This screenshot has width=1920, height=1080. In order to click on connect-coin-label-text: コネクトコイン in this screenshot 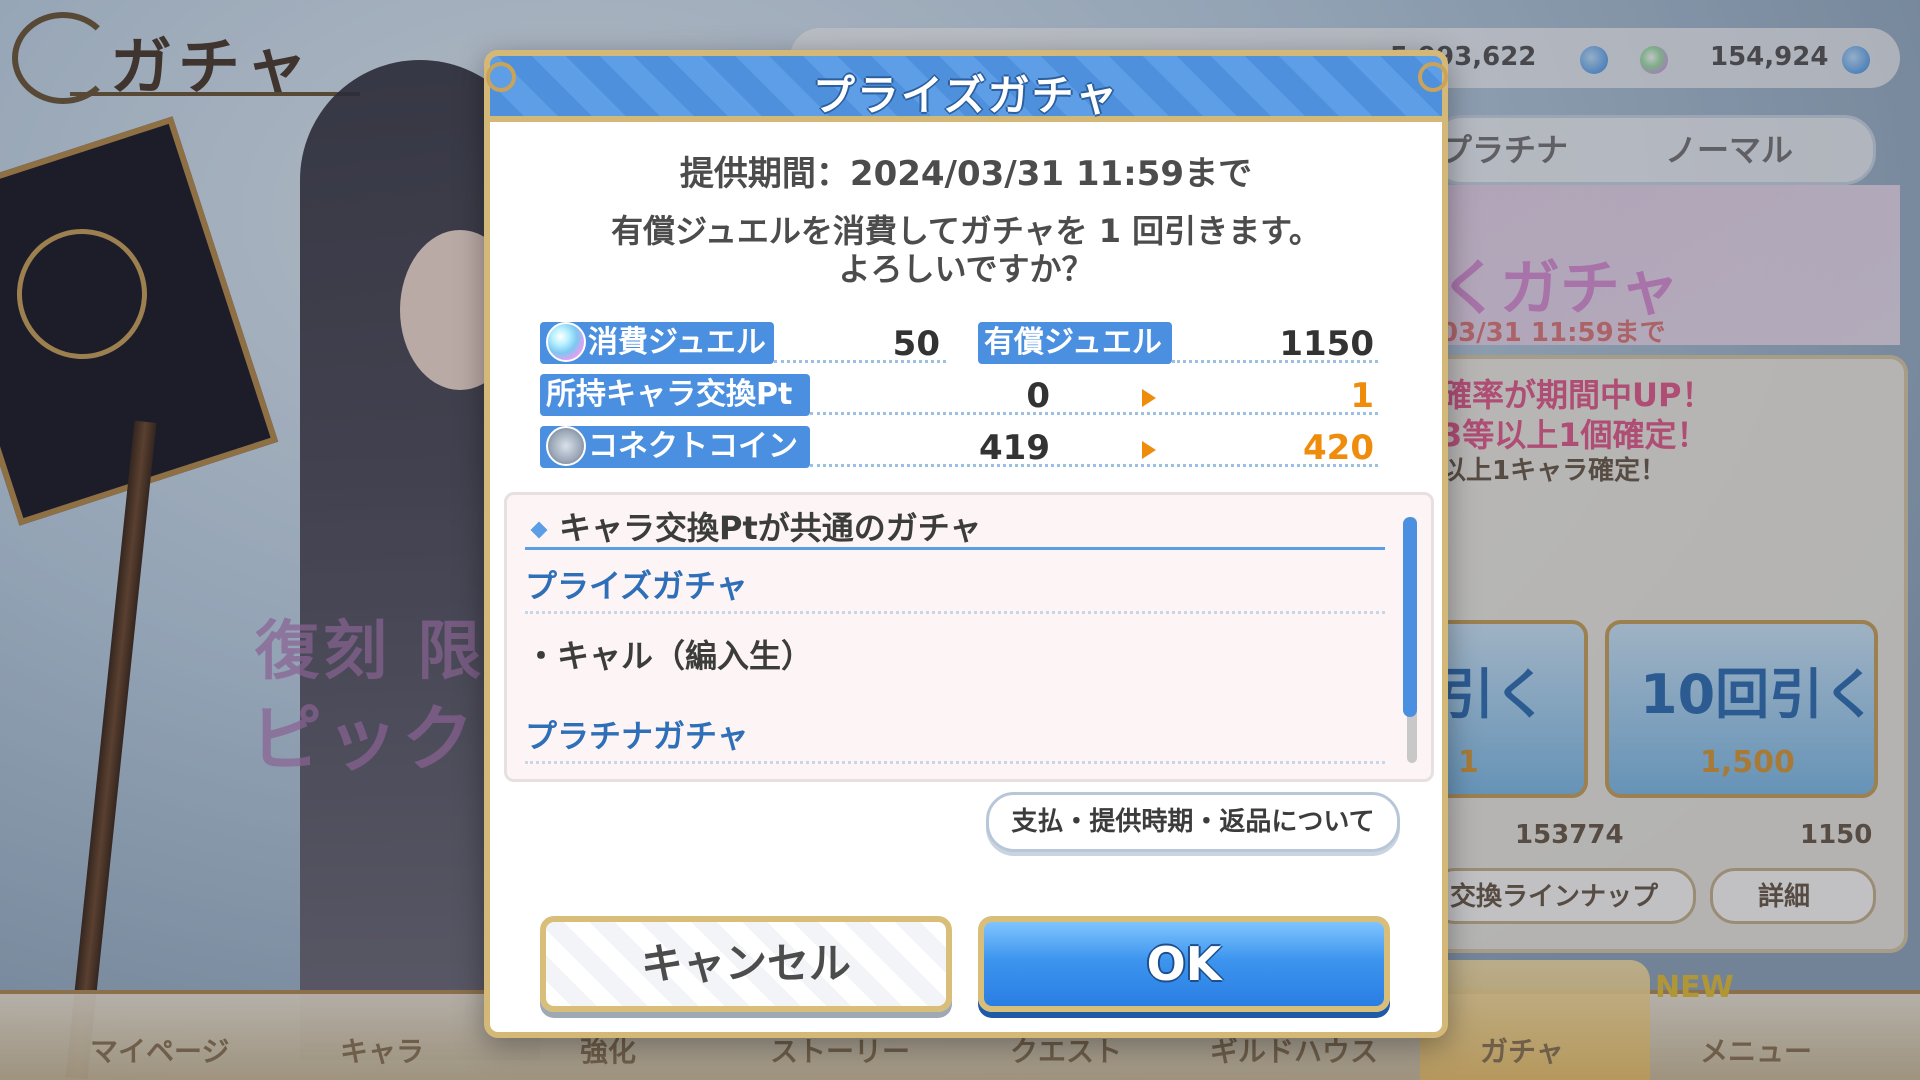, I will do `click(693, 446)`.